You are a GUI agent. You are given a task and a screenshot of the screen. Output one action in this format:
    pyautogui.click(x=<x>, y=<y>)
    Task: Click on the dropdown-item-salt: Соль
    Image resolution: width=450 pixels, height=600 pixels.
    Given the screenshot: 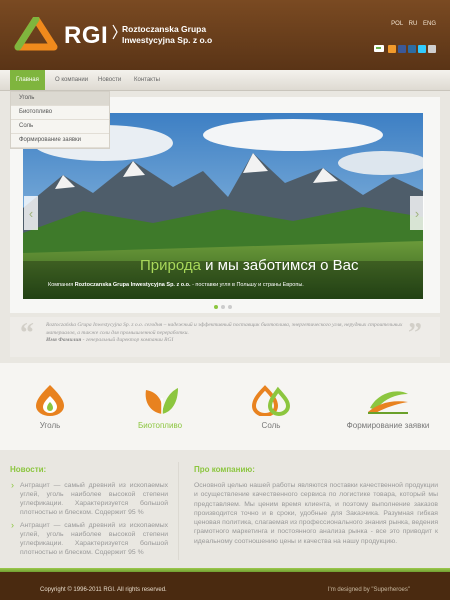 What is the action you would take?
    pyautogui.click(x=60, y=127)
    